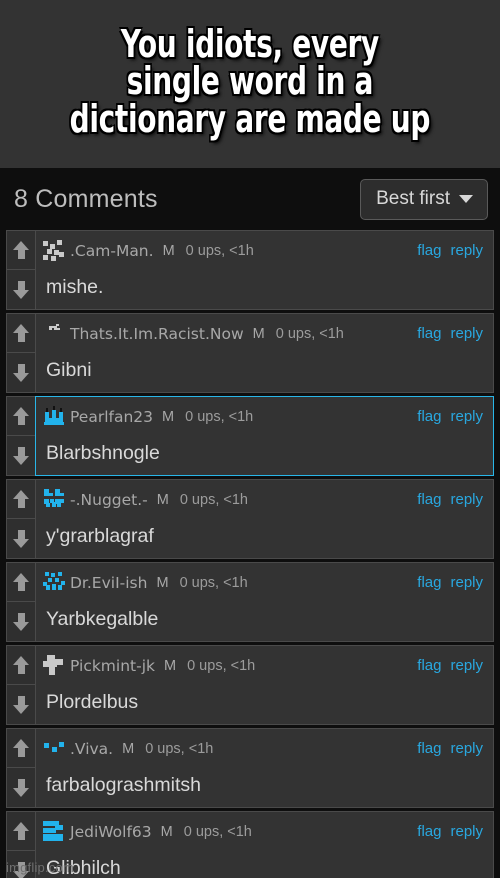 The height and width of the screenshot is (878, 500). What do you see at coordinates (112, 666) in the screenshot?
I see `comment-username: Pickmint-jk` at bounding box center [112, 666].